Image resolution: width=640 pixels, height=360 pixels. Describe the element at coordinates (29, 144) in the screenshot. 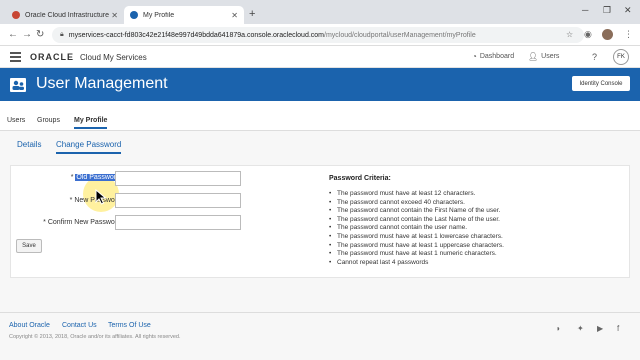

I see `tab-details: Details` at that location.